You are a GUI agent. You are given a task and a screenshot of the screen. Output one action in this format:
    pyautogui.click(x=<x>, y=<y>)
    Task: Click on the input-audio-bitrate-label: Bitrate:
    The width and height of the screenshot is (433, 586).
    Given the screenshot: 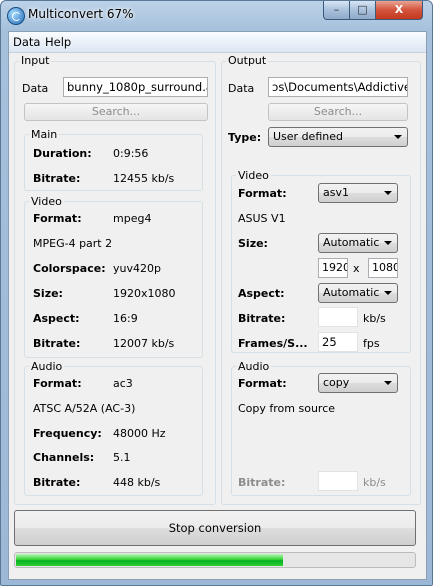 What is the action you would take?
    pyautogui.click(x=57, y=482)
    